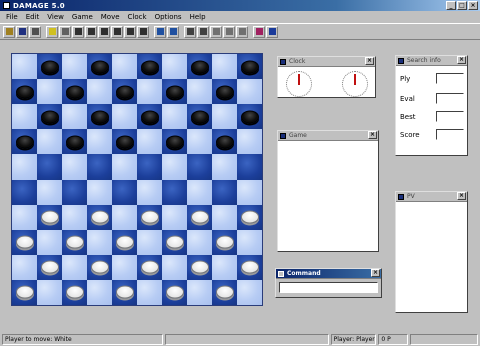  Describe the element at coordinates (326, 62) in the screenshot. I see `clock-panel-caption: Clock ×` at that location.